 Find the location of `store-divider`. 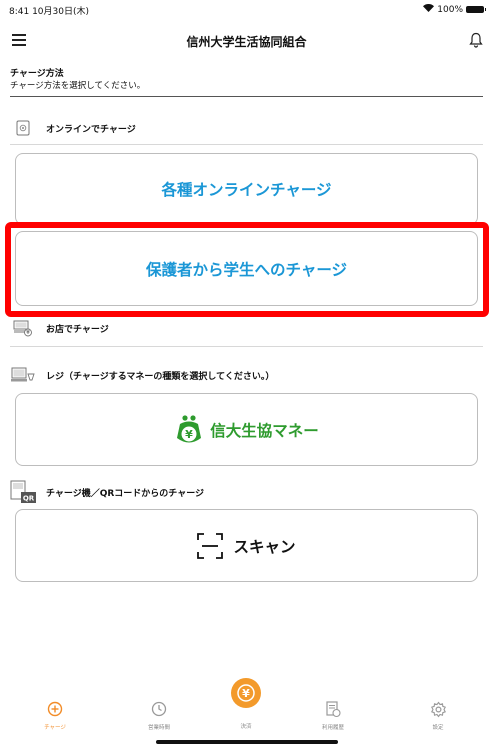

store-divider is located at coordinates (246, 346).